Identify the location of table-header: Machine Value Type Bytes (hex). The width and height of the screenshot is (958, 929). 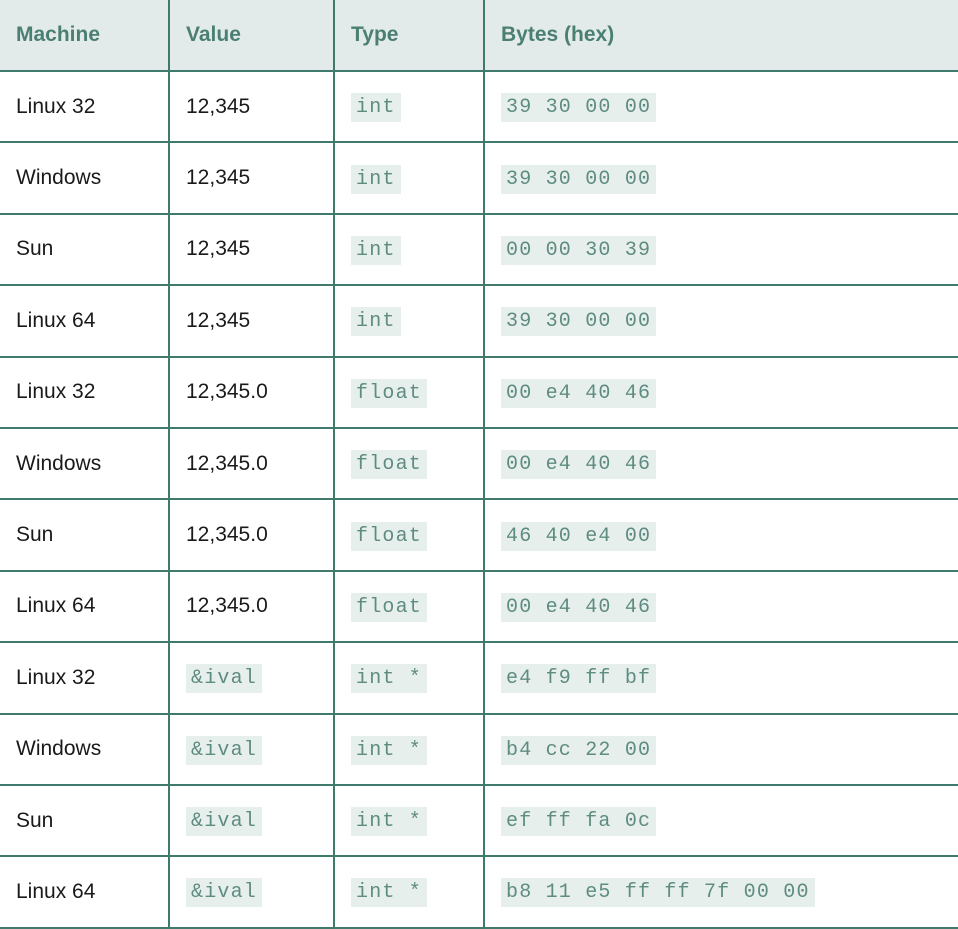
(479, 36).